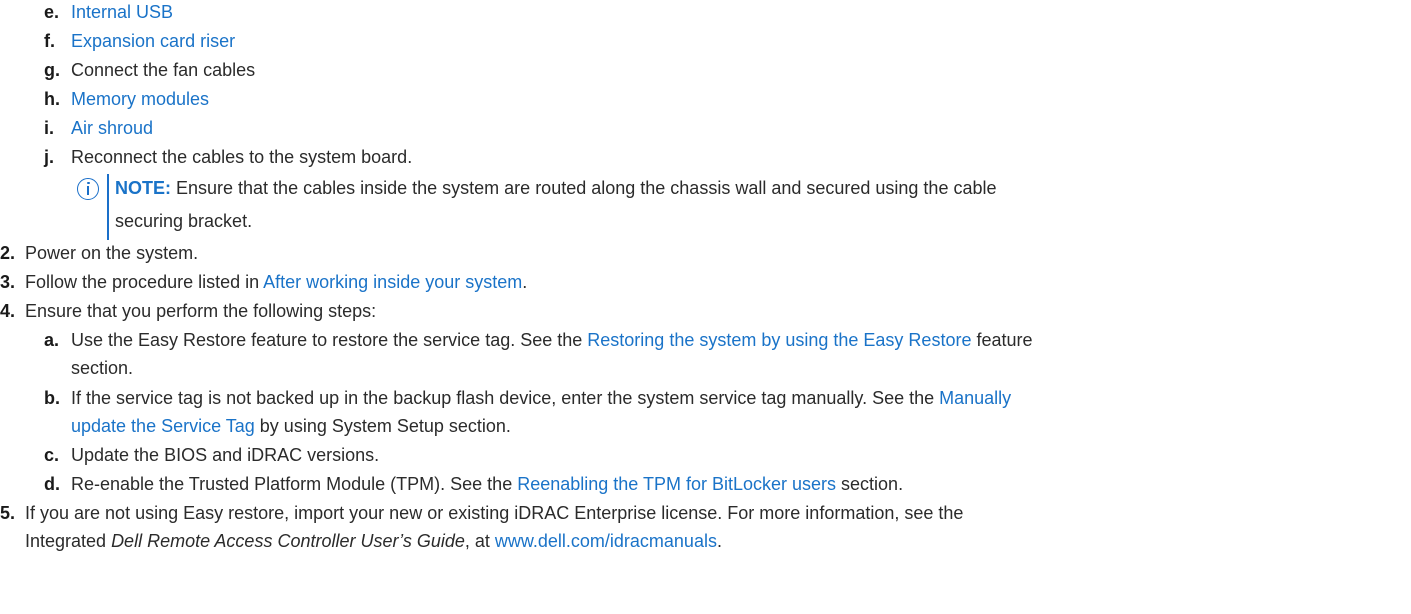 This screenshot has height=614, width=1411. What do you see at coordinates (975, 398) in the screenshot?
I see `manually-update-link: Manually` at bounding box center [975, 398].